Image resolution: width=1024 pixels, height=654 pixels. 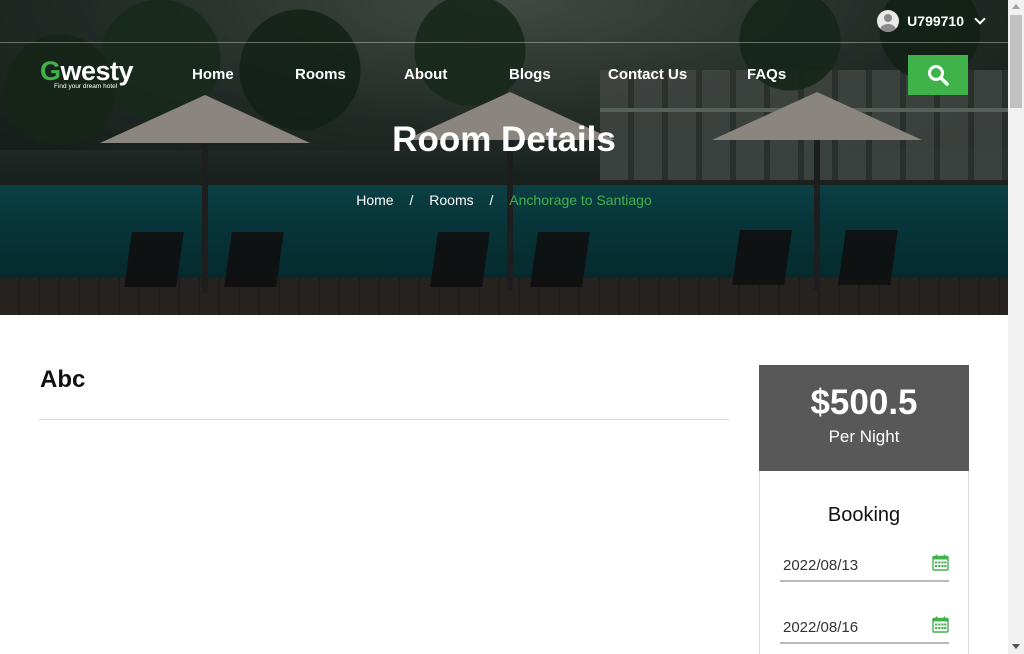 I want to click on scroll-down-arrow-icon, so click(x=1016, y=646).